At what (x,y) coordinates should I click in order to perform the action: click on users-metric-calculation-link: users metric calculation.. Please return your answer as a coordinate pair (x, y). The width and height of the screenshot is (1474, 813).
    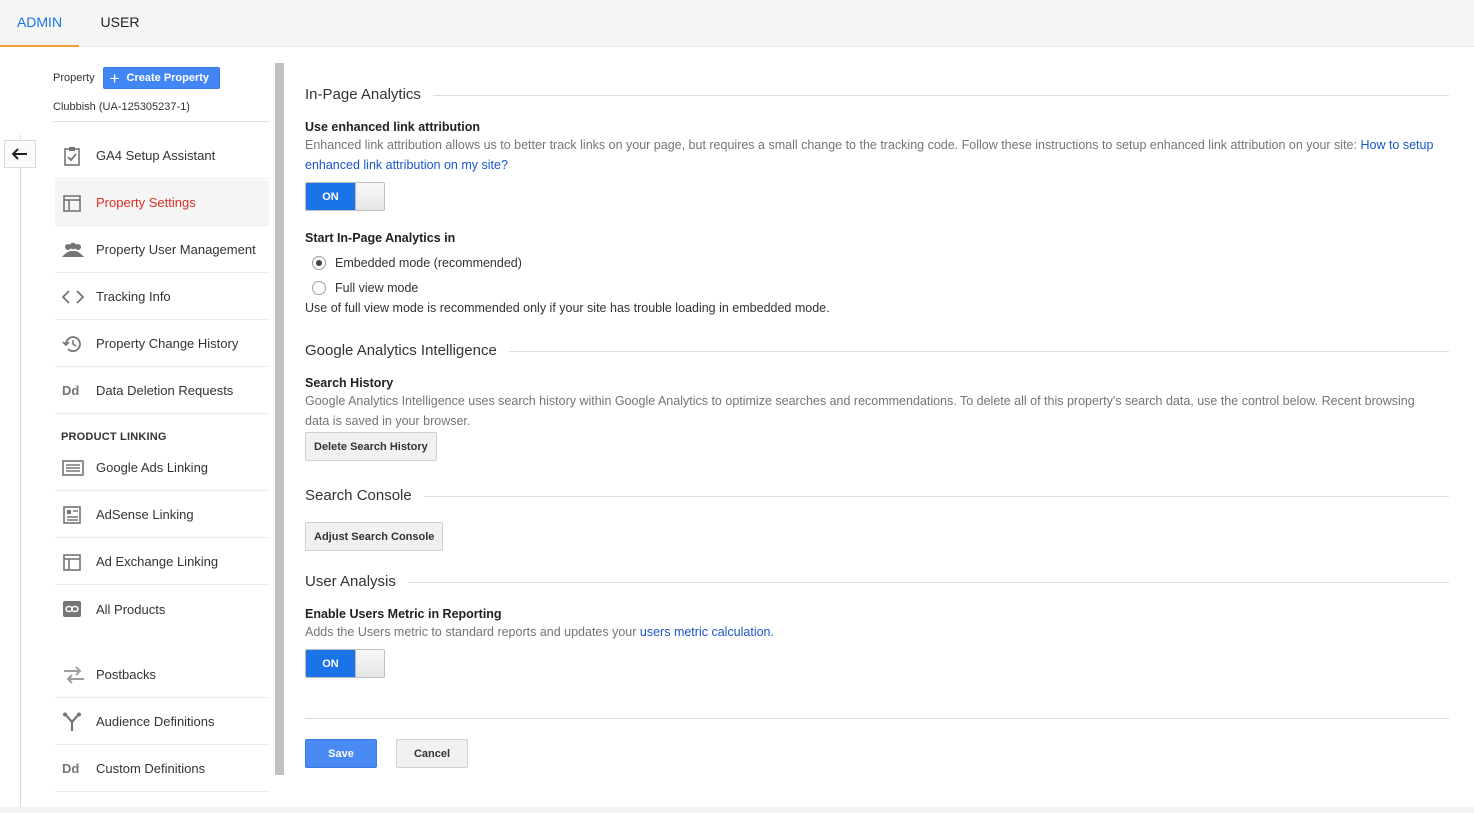
    Looking at the image, I should click on (707, 632).